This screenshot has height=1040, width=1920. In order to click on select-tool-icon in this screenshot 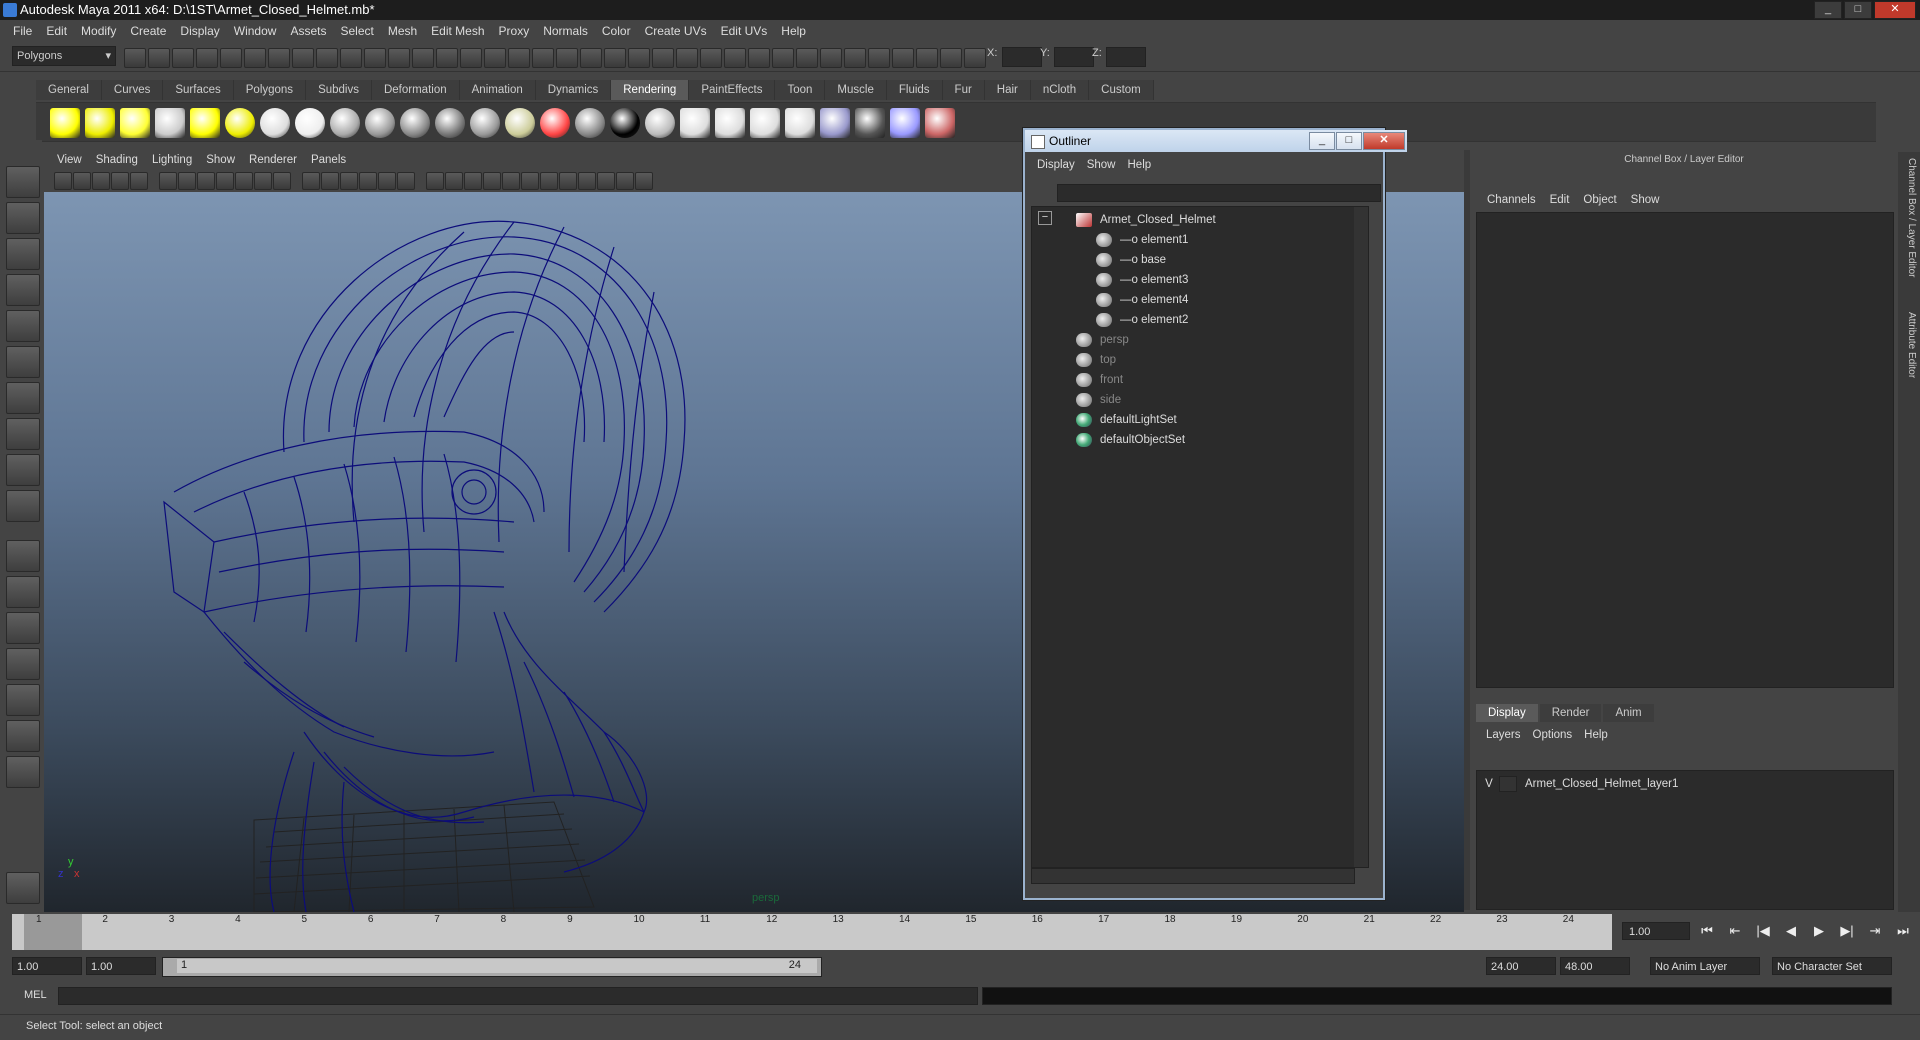, I will do `click(23, 182)`.